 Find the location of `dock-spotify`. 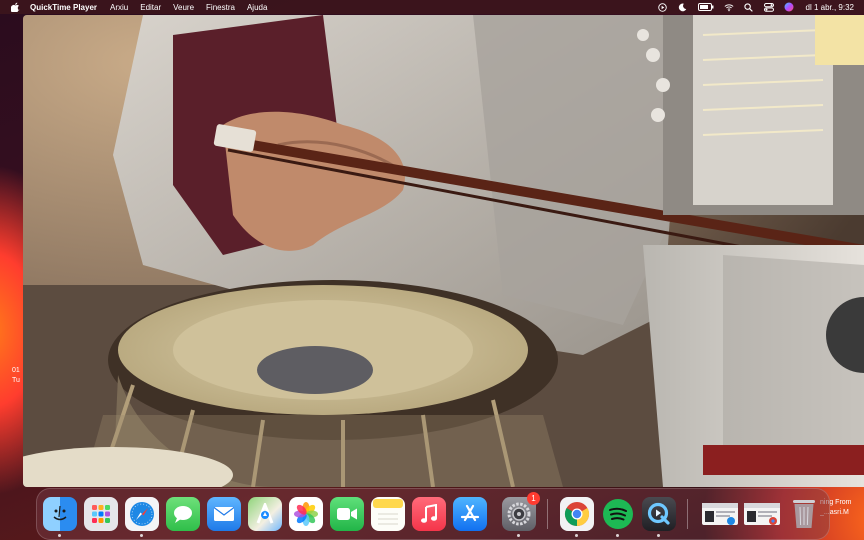

dock-spotify is located at coordinates (618, 517).